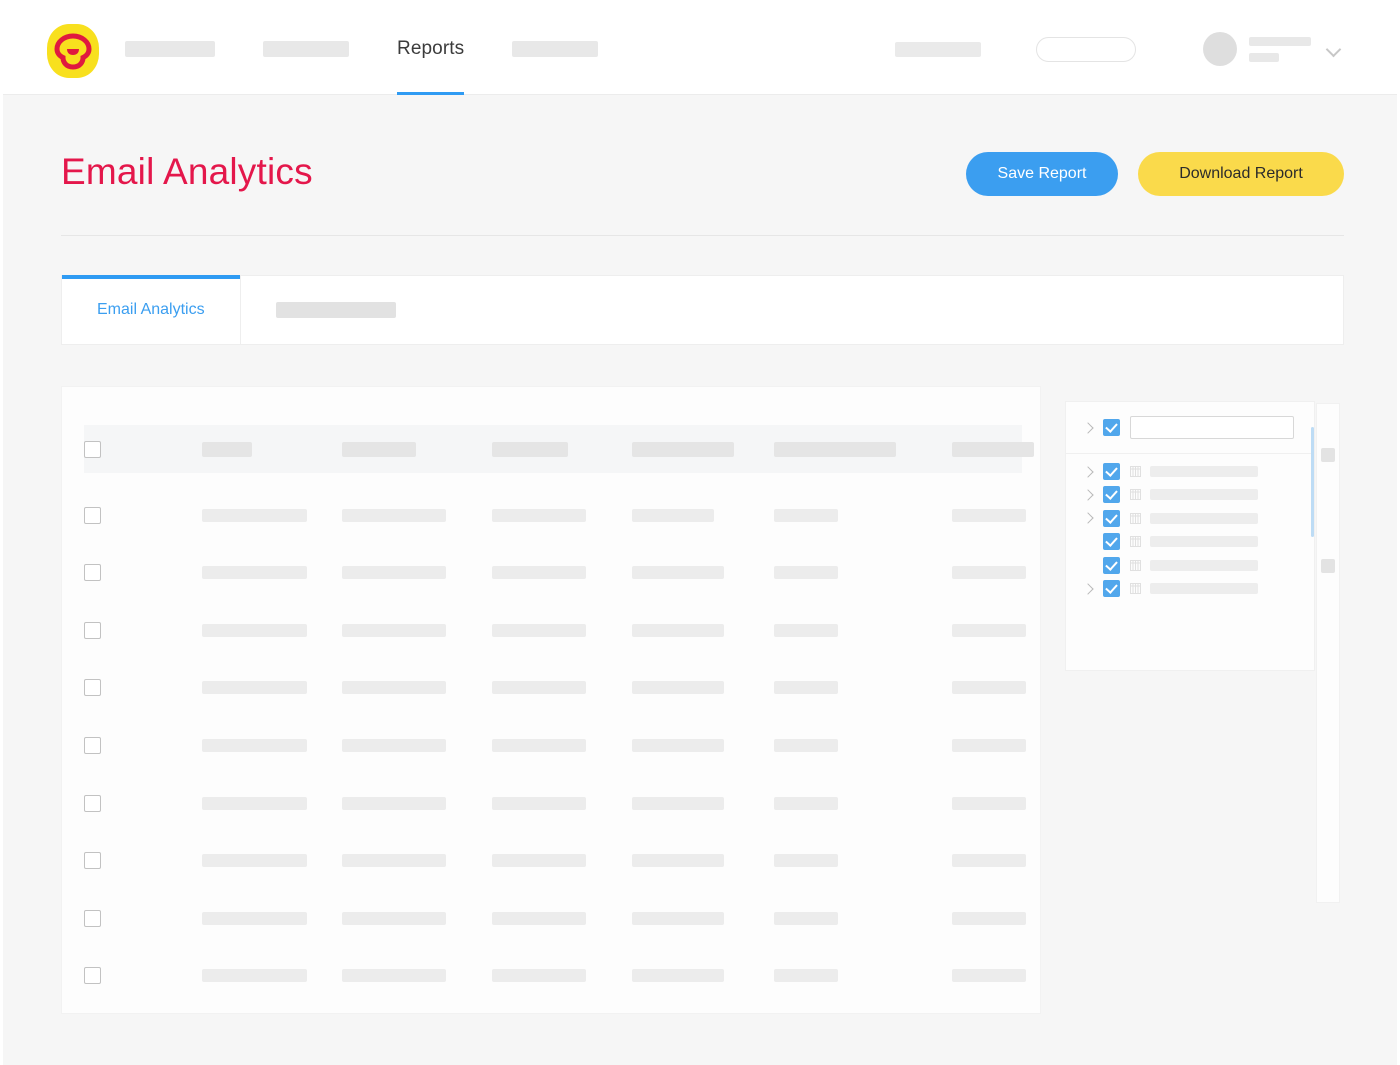 Image resolution: width=1400 pixels, height=1065 pixels. What do you see at coordinates (938, 49) in the screenshot?
I see `header-text-placeholder` at bounding box center [938, 49].